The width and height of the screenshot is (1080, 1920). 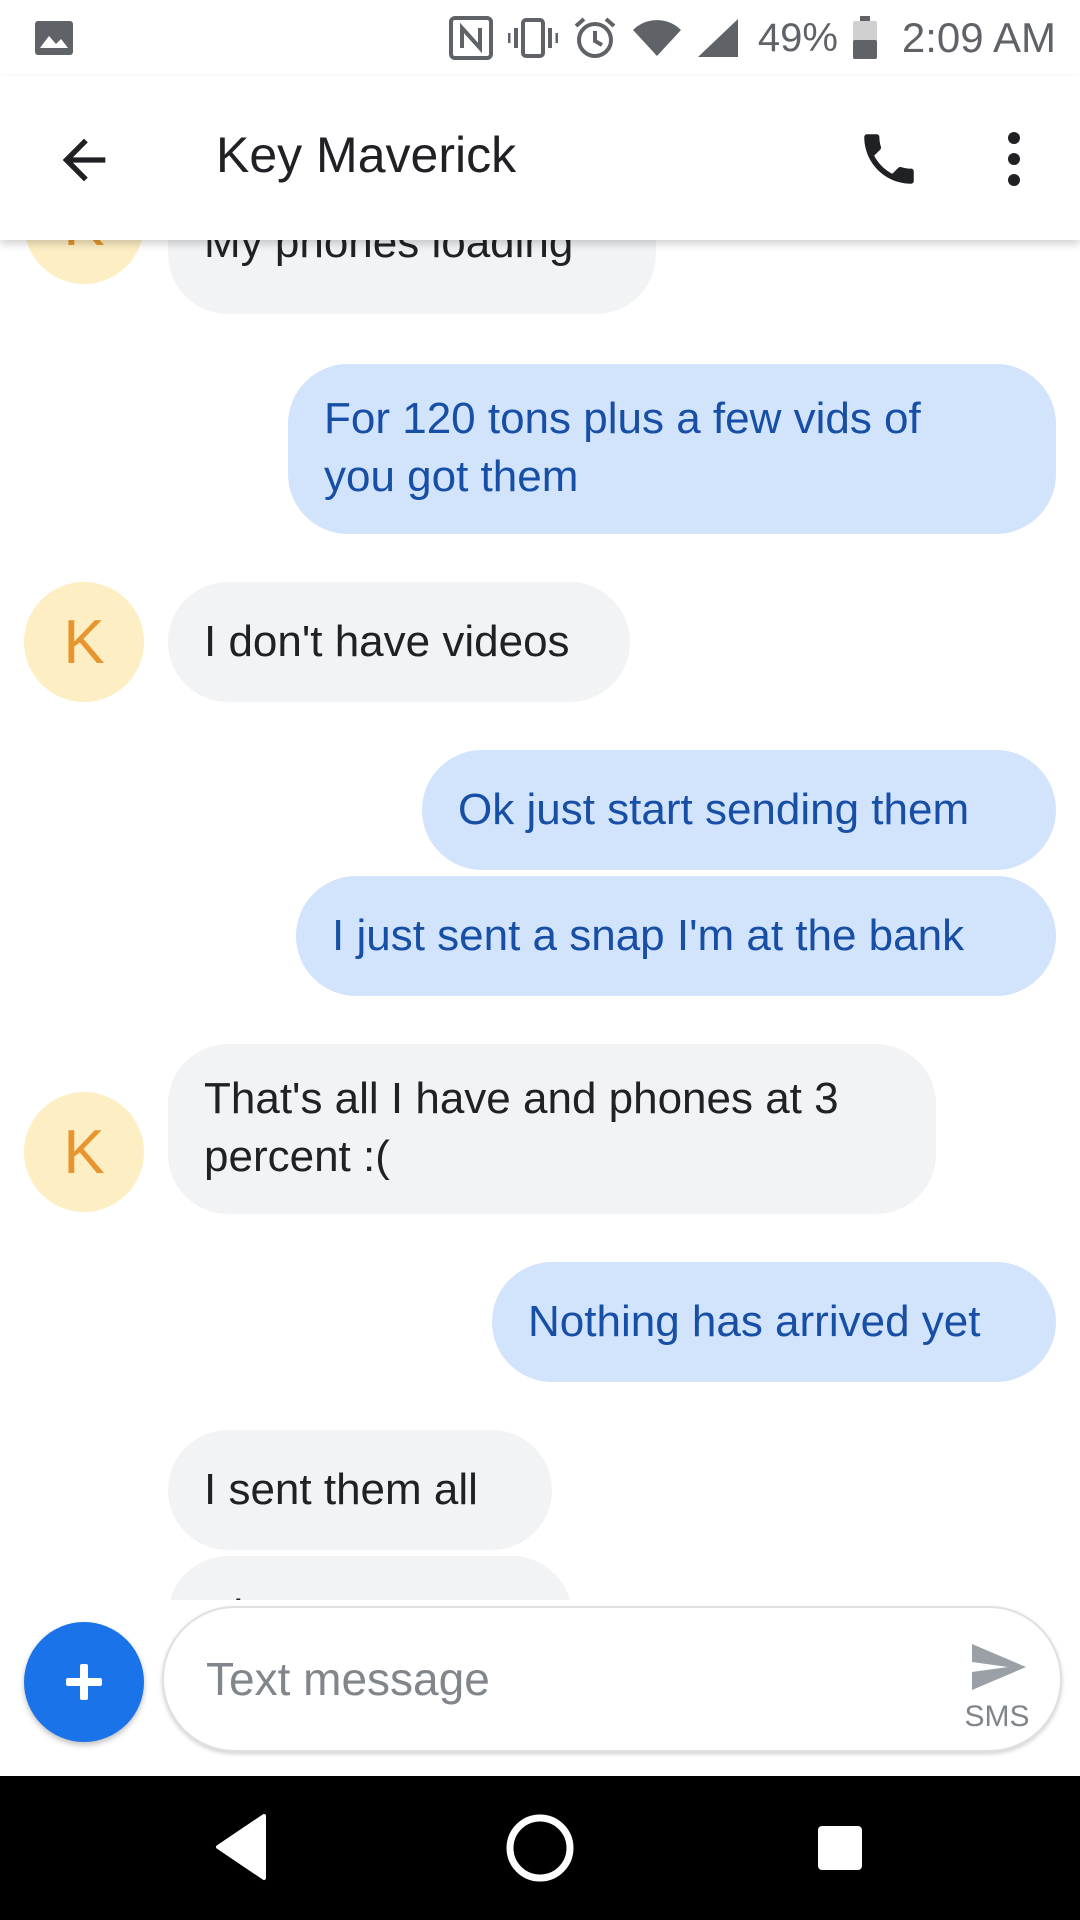 I want to click on incoming-message: I don't have videos, so click(x=399, y=642).